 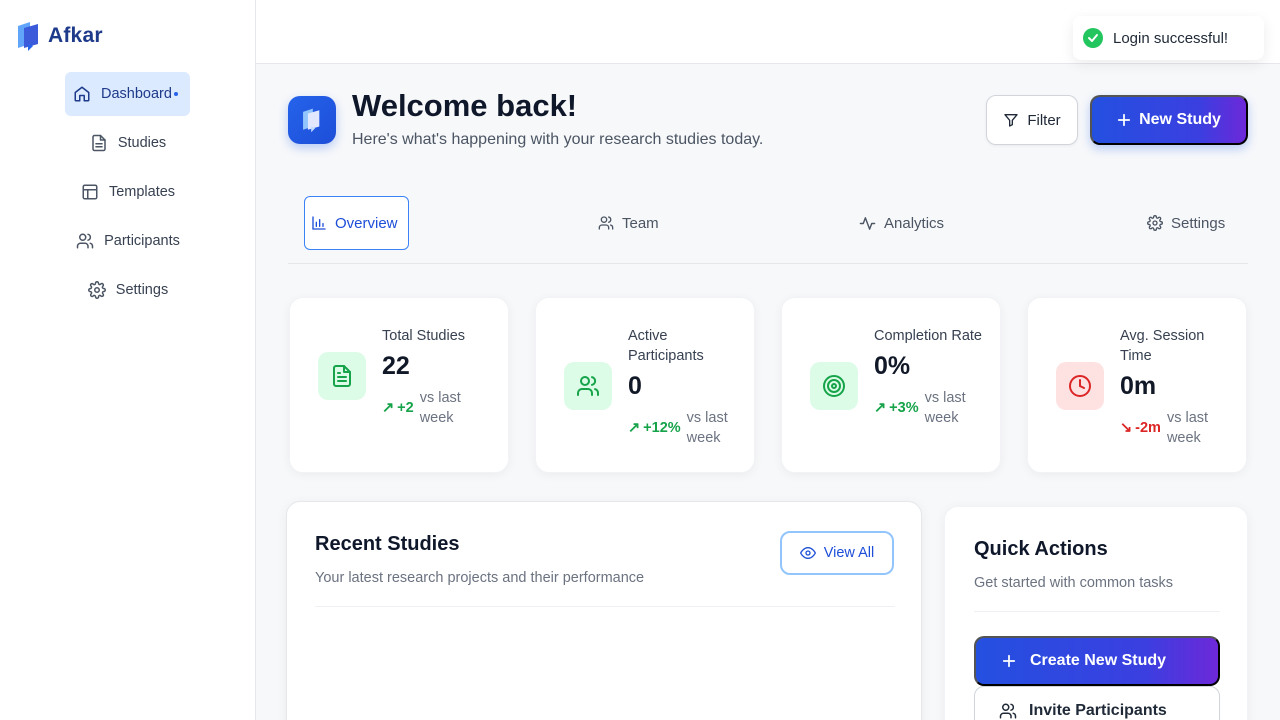 I want to click on tab-team: Team, so click(x=628, y=223).